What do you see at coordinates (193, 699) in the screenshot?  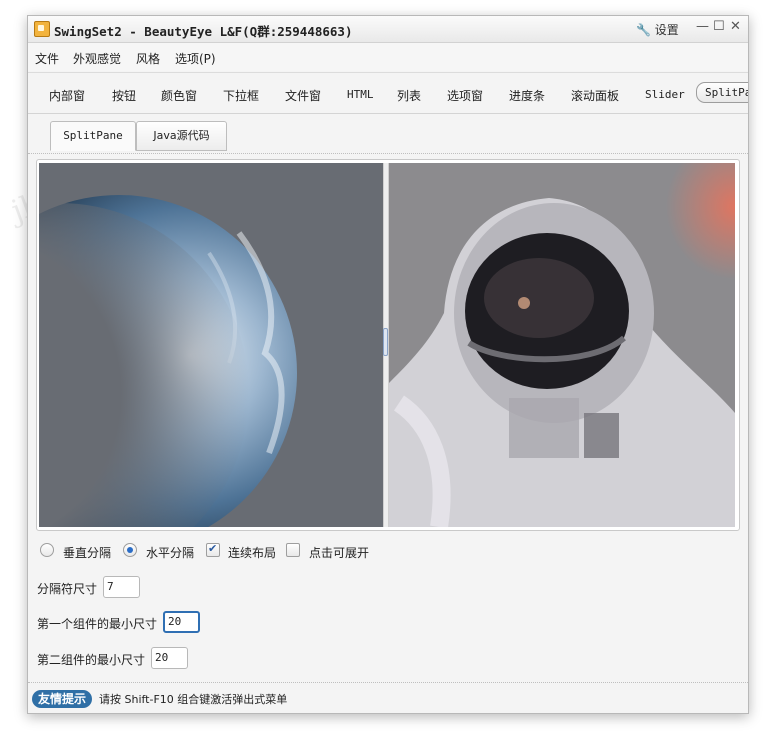 I see `status-text: 请按 Shift-F10 组合键激活弹出式菜单` at bounding box center [193, 699].